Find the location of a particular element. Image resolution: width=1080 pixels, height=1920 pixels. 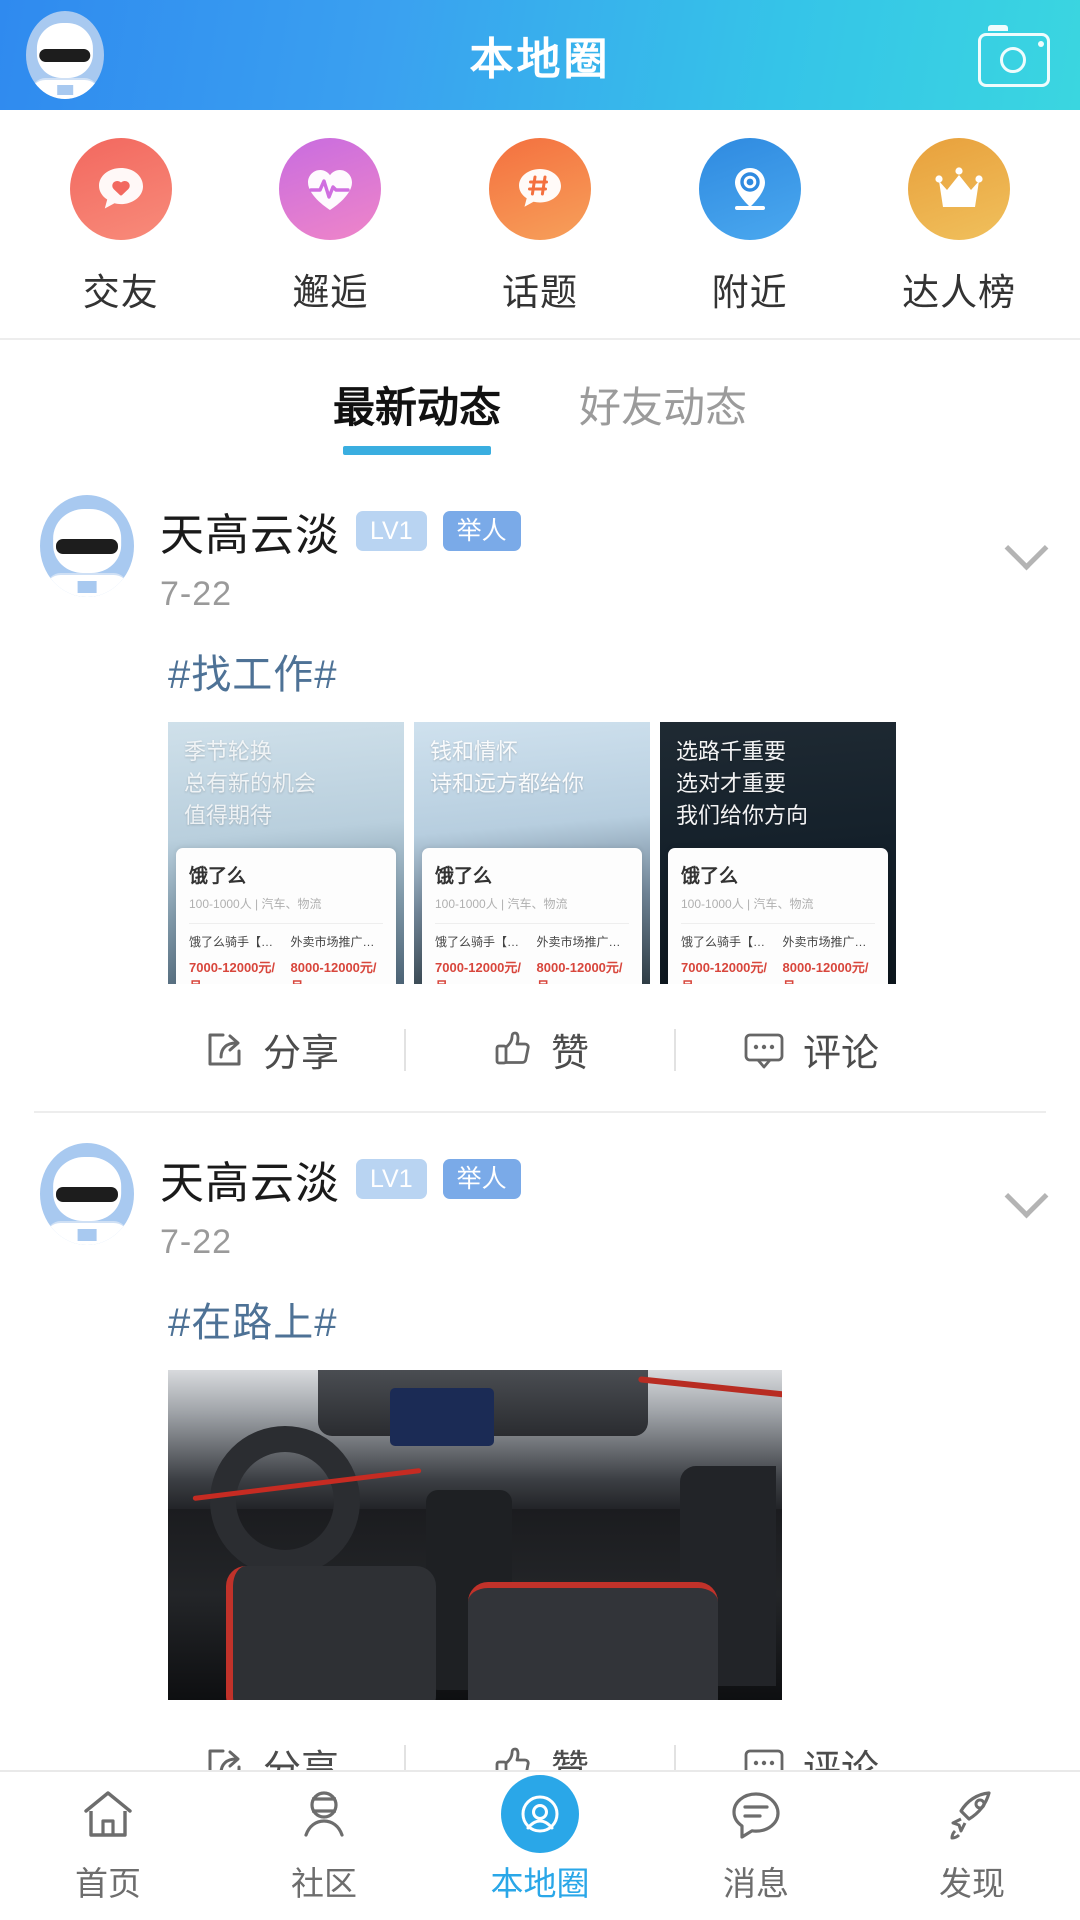

post-header: 天高云淡 LV1 举人 7-22 is located at coordinates (540, 1195).